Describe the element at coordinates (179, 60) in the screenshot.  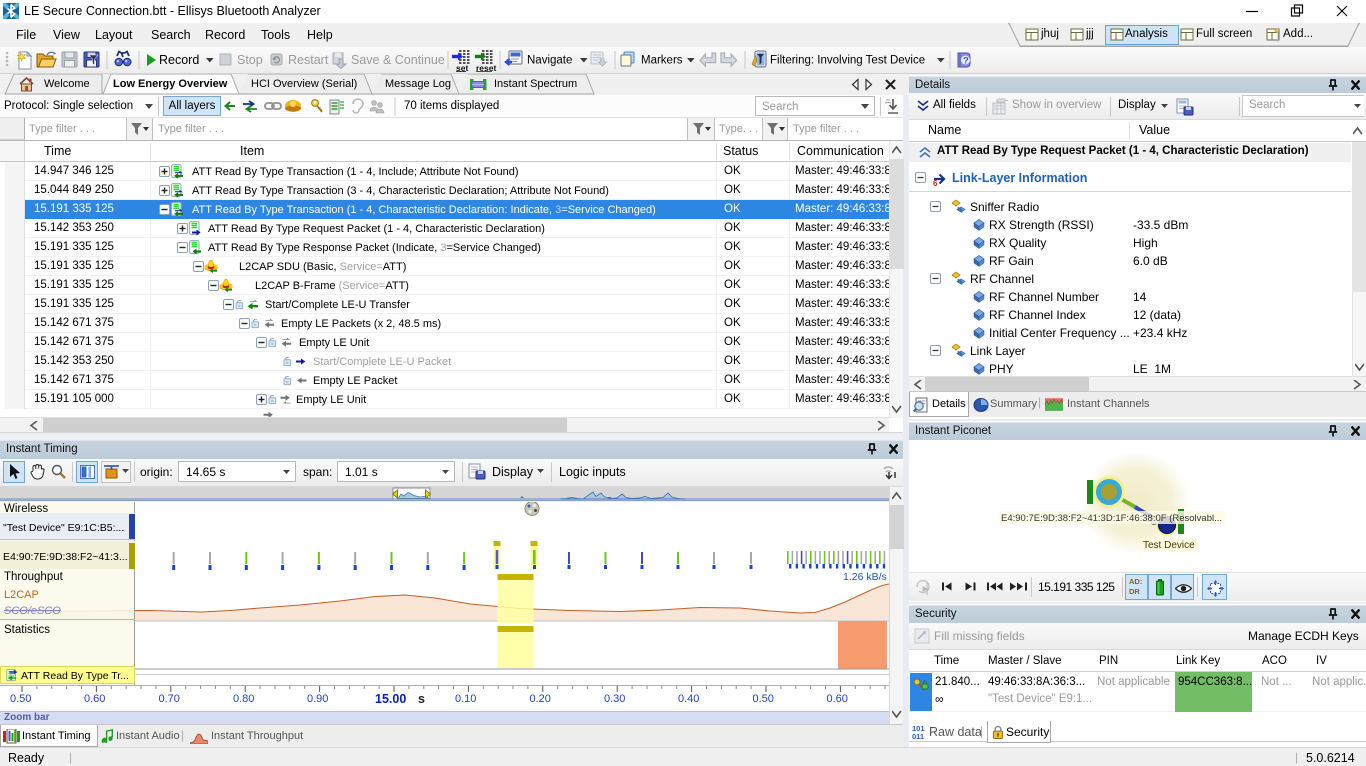
I see `svg-text: Record` at that location.